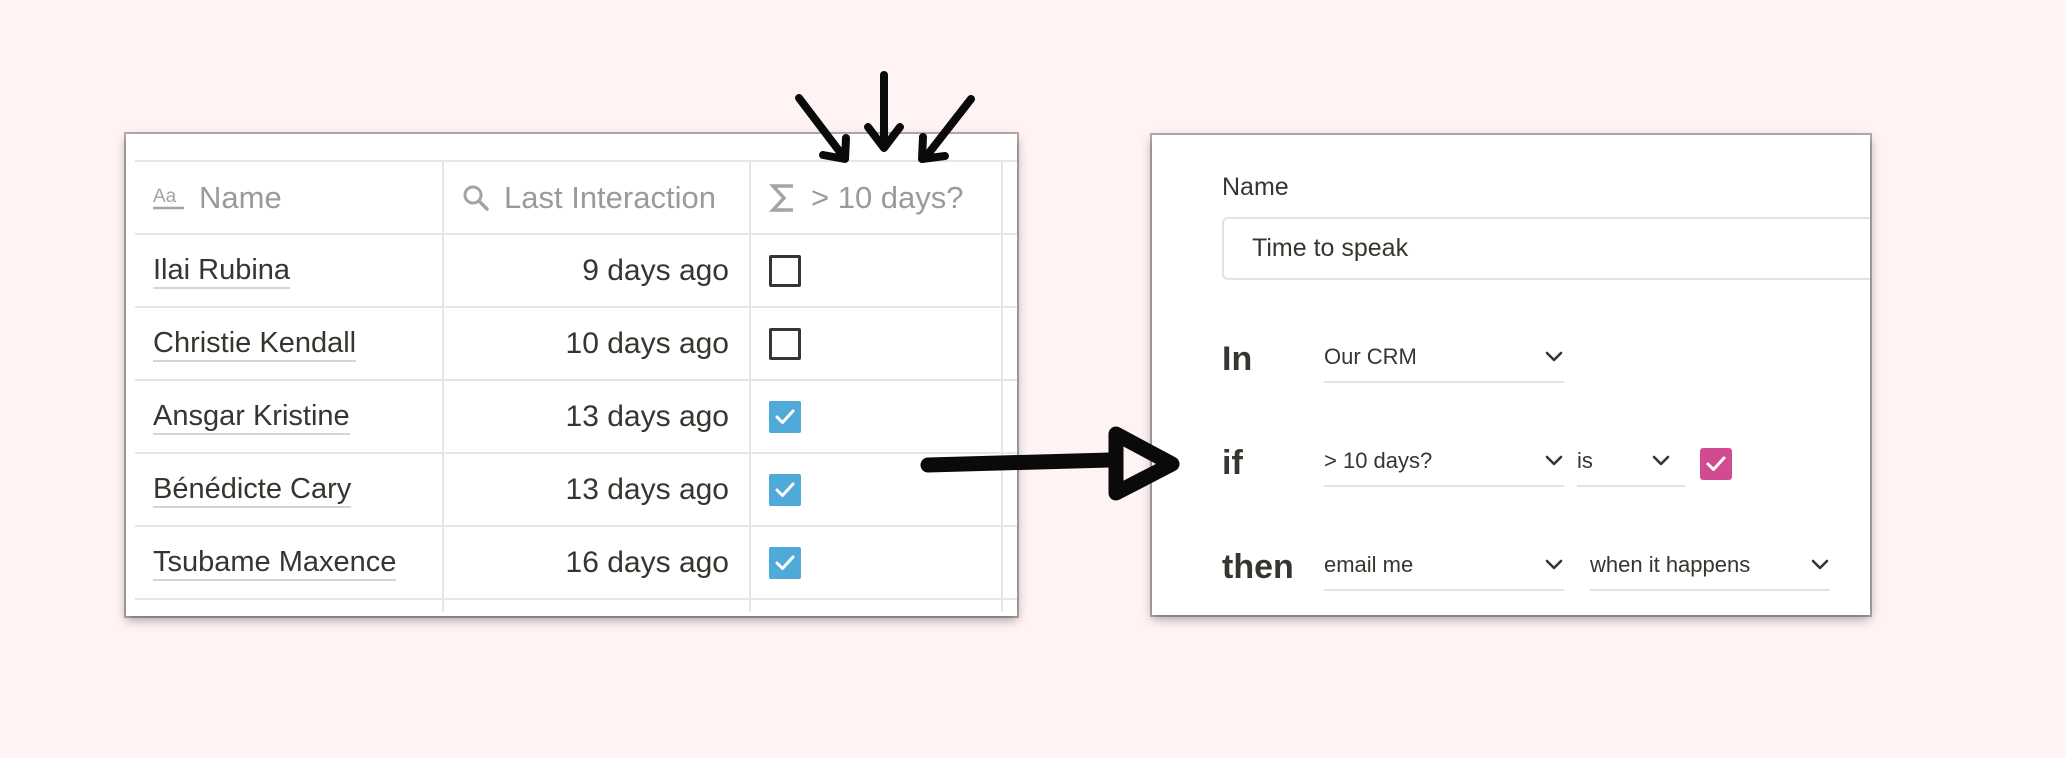  Describe the element at coordinates (1232, 463) in the screenshot. I see `if-keyword: if` at that location.